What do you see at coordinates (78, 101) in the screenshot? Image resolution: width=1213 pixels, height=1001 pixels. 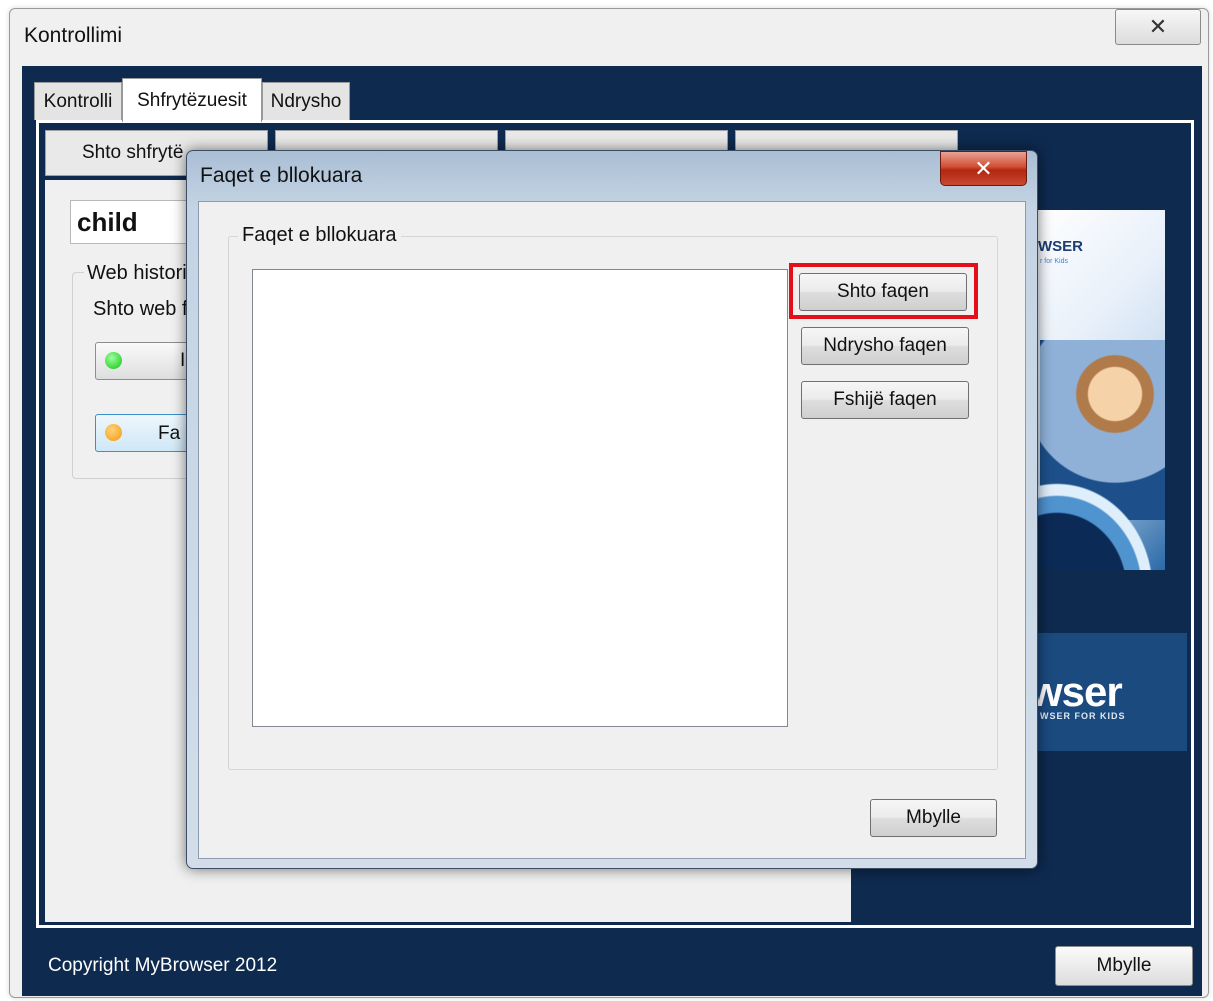 I see `tab-kontrolli: Kontrolli` at bounding box center [78, 101].